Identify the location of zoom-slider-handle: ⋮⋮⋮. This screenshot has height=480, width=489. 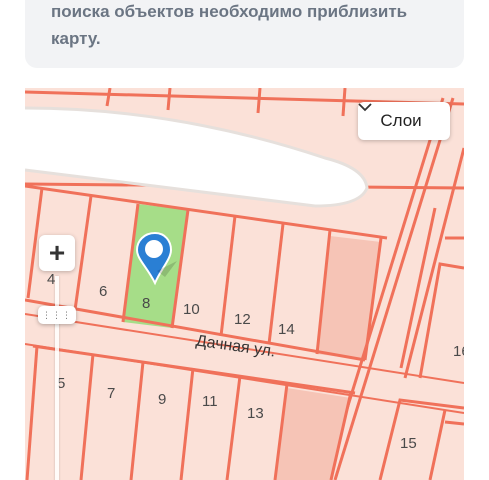
(57, 315).